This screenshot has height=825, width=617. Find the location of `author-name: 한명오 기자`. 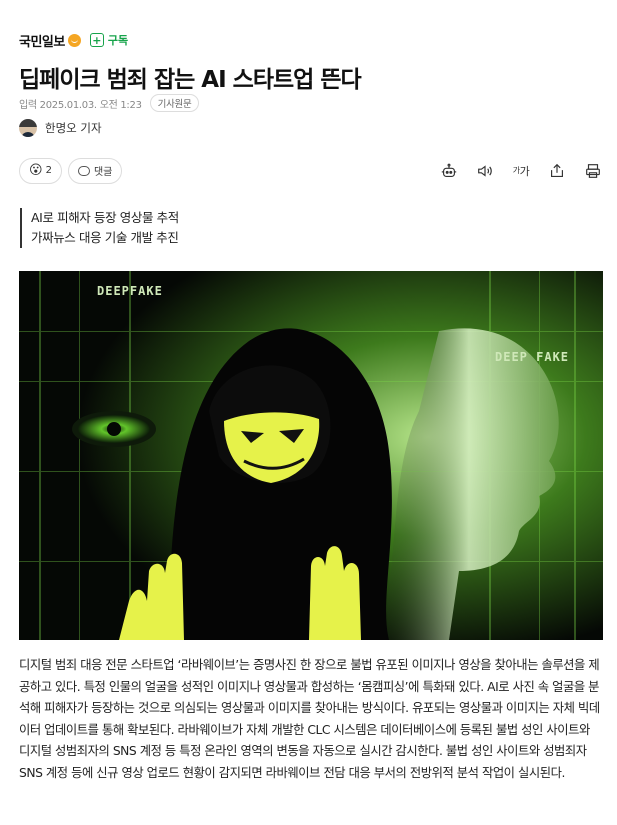

author-name: 한명오 기자 is located at coordinates (73, 128).